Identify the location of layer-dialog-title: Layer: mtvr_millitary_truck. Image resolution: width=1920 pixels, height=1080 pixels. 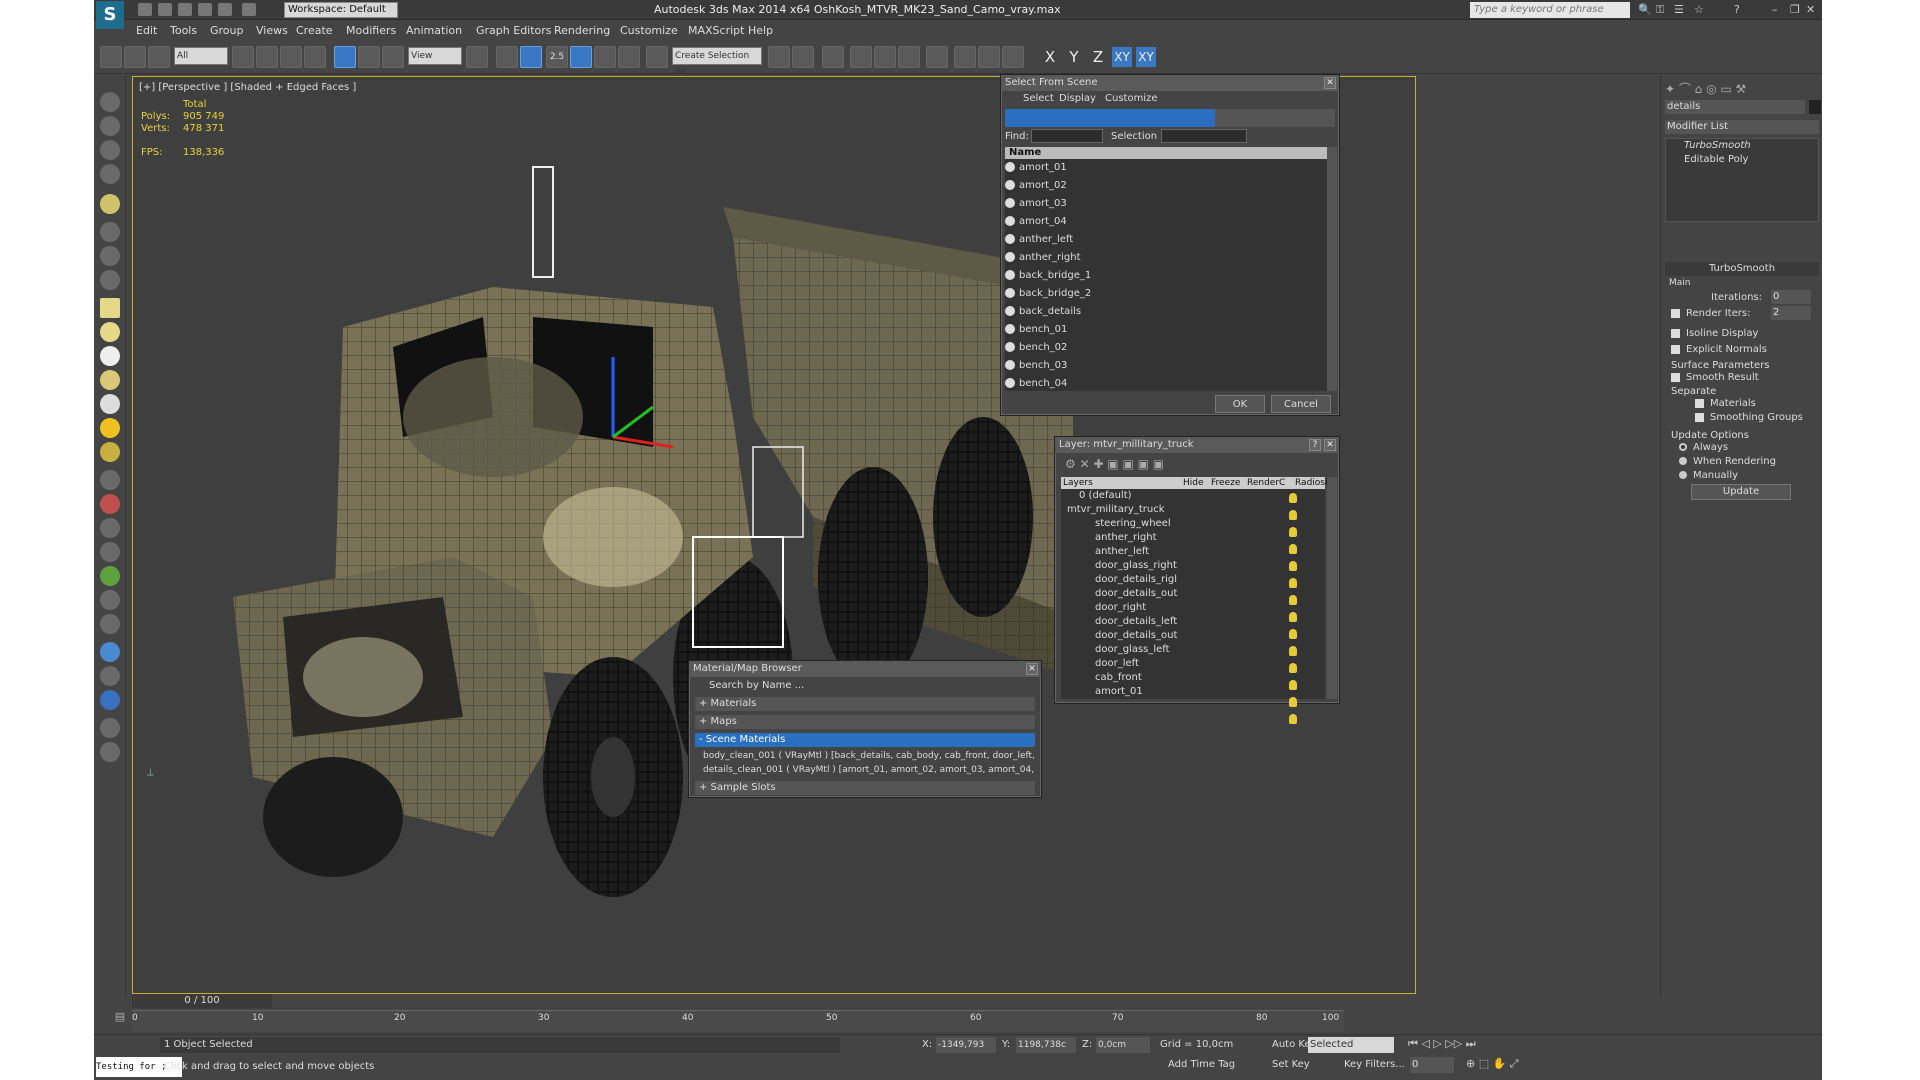
(1197, 445).